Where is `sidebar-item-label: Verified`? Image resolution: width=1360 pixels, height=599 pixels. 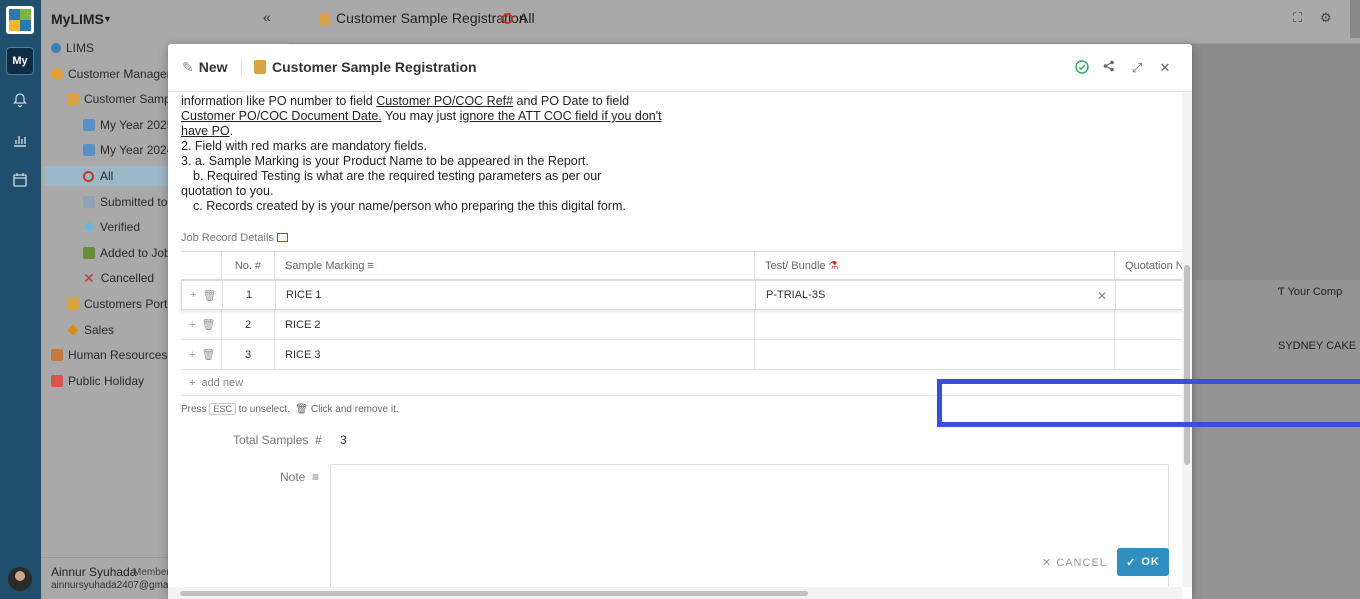
sidebar-item-label: Verified is located at coordinates (120, 227).